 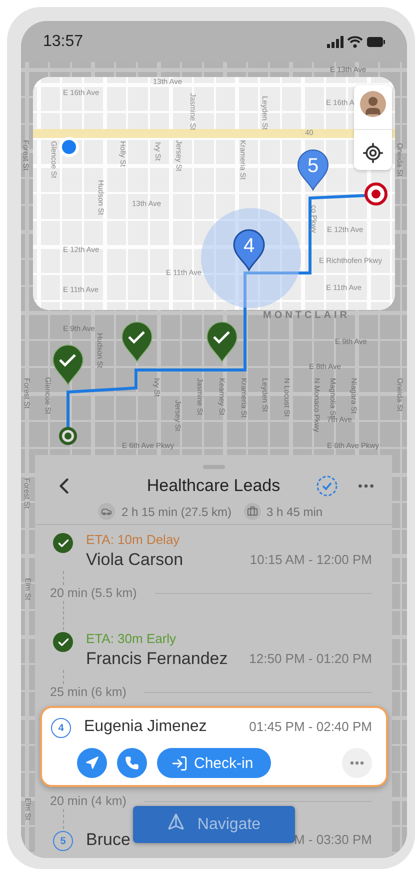 I want to click on phone-icon, so click(x=132, y=763).